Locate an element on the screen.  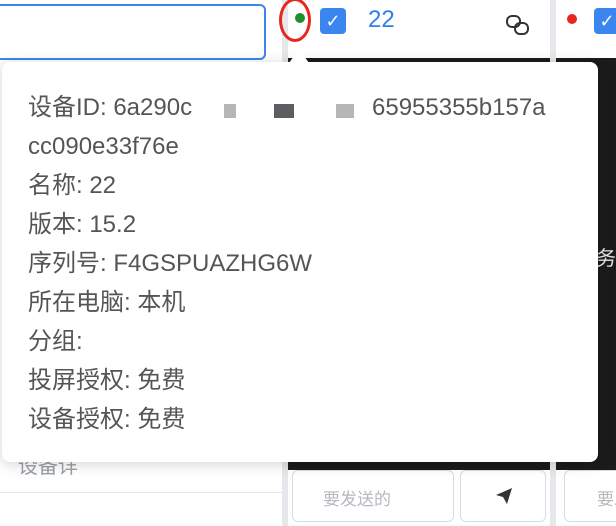
device-screen-2-text: 务 is located at coordinates (606, 259).